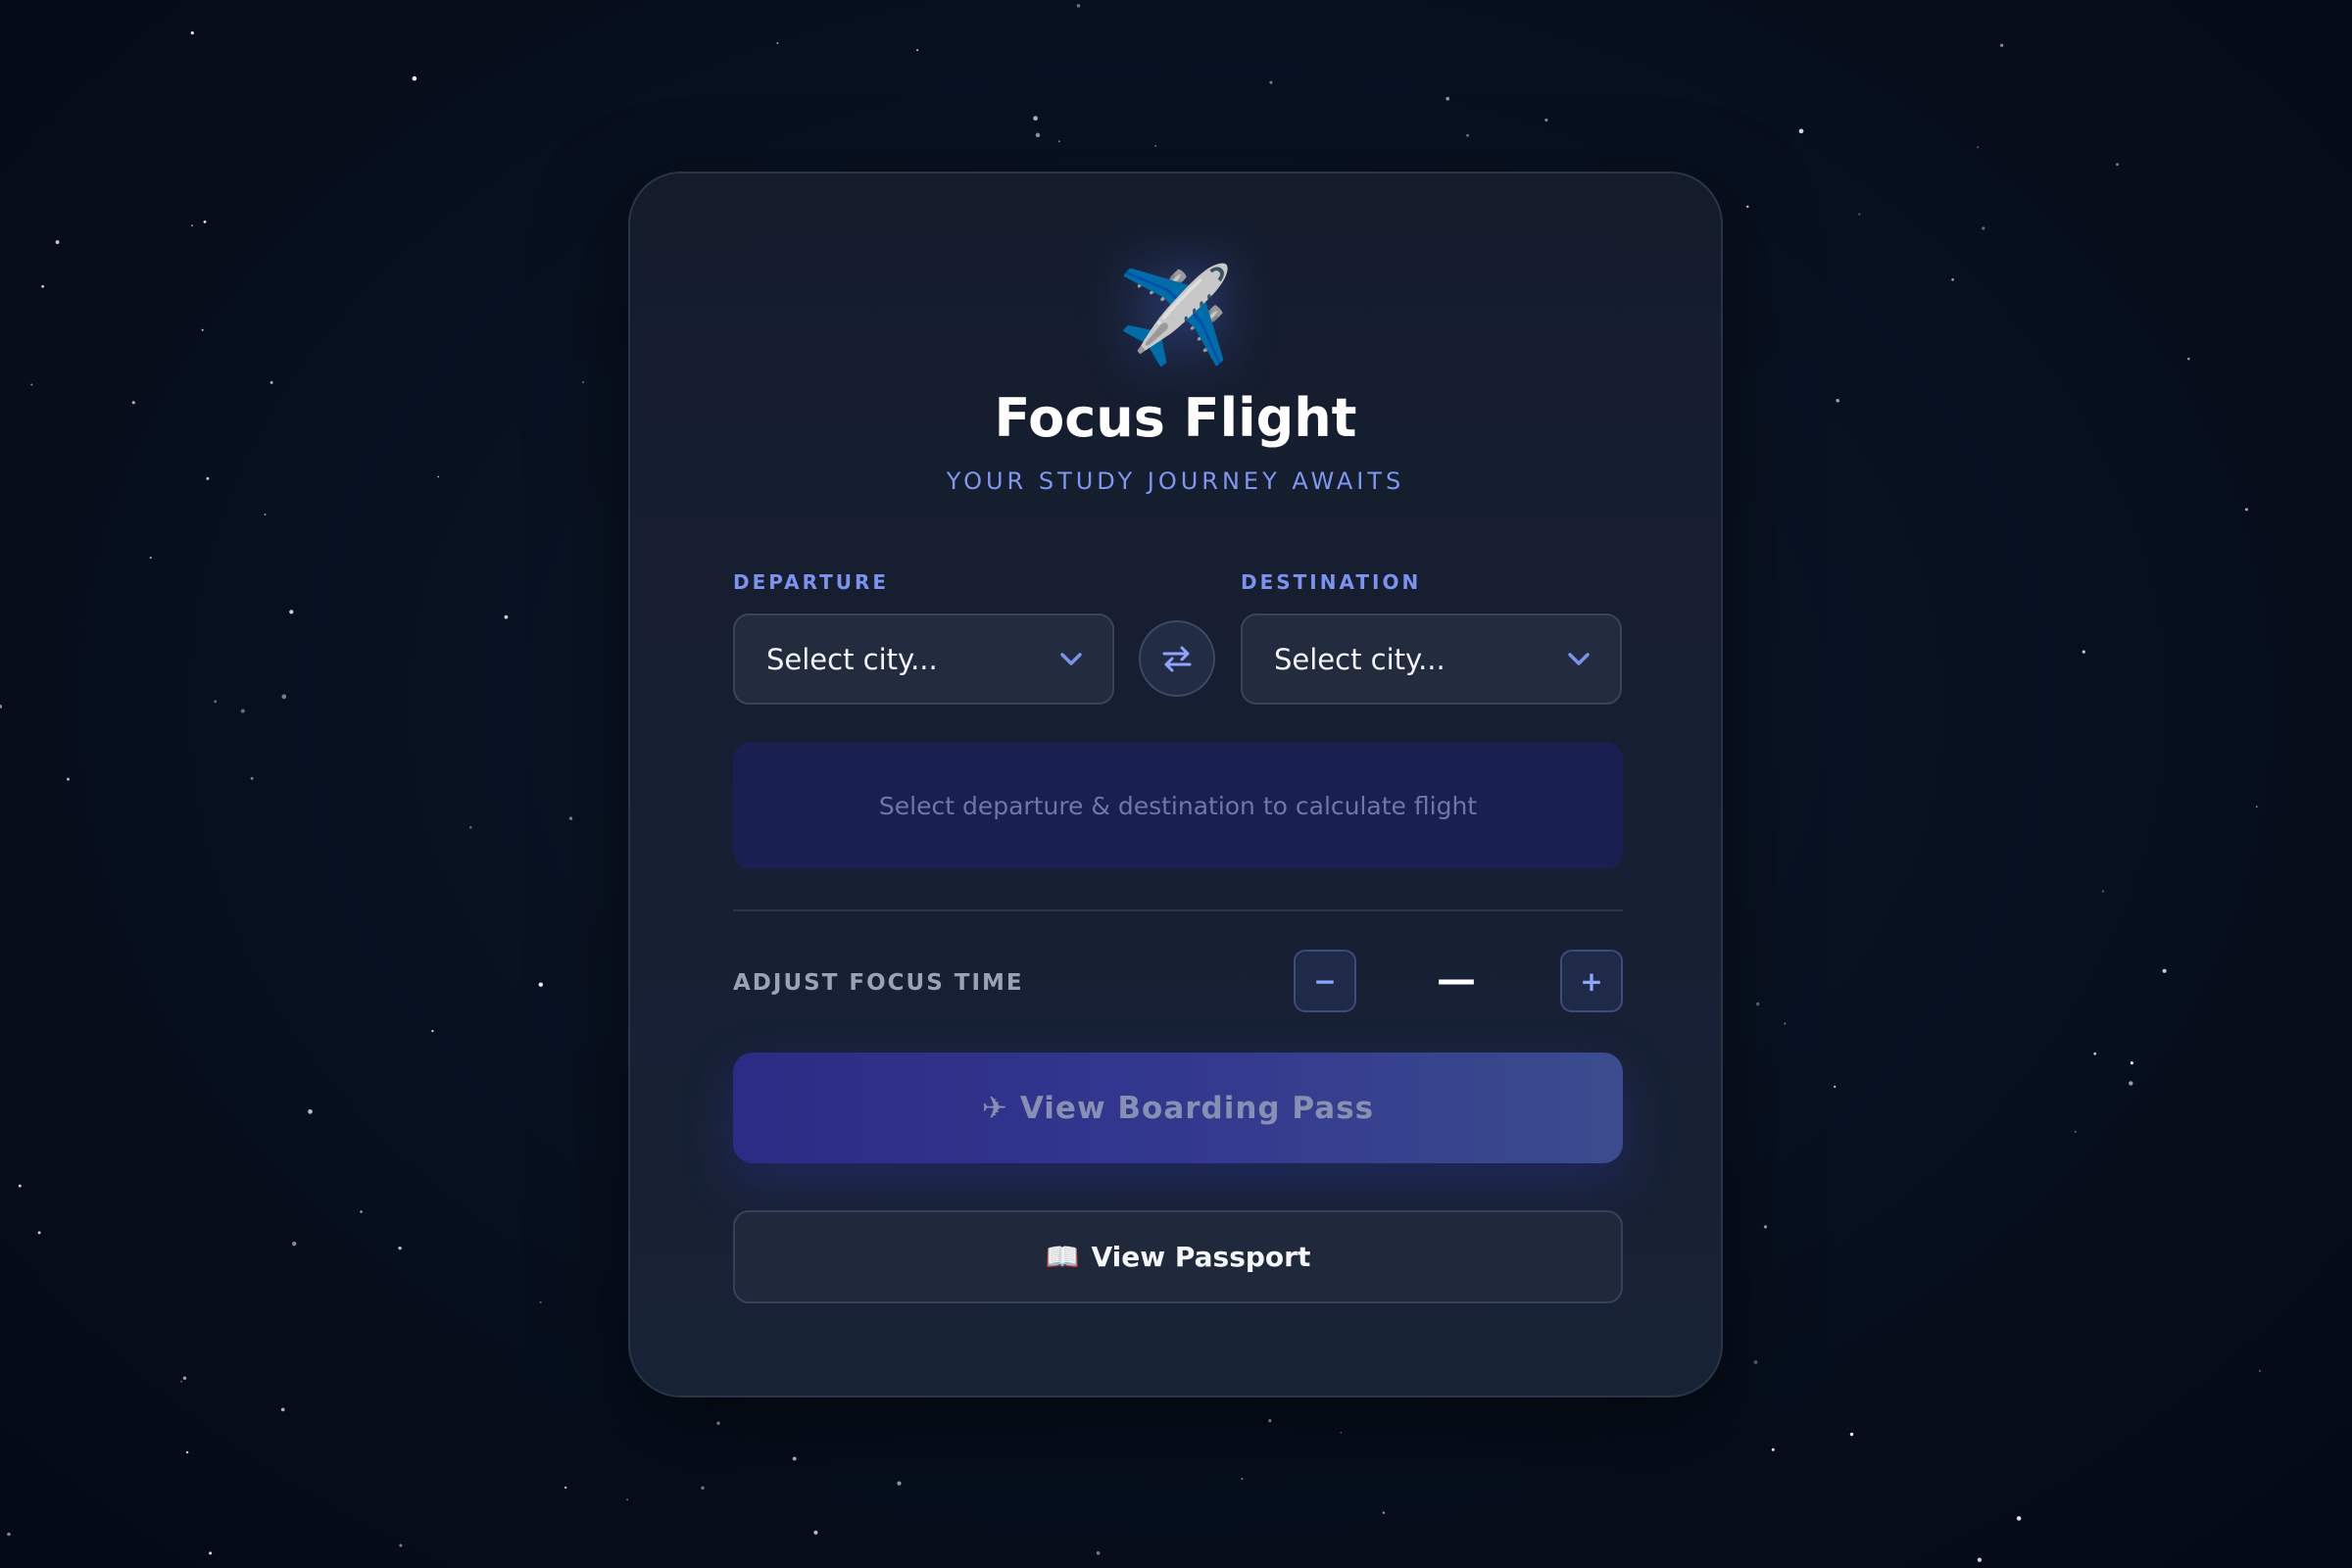 The height and width of the screenshot is (1568, 2352). I want to click on app-subtitle: YOUR STUDY JOURNEY AWAITS, so click(1175, 481).